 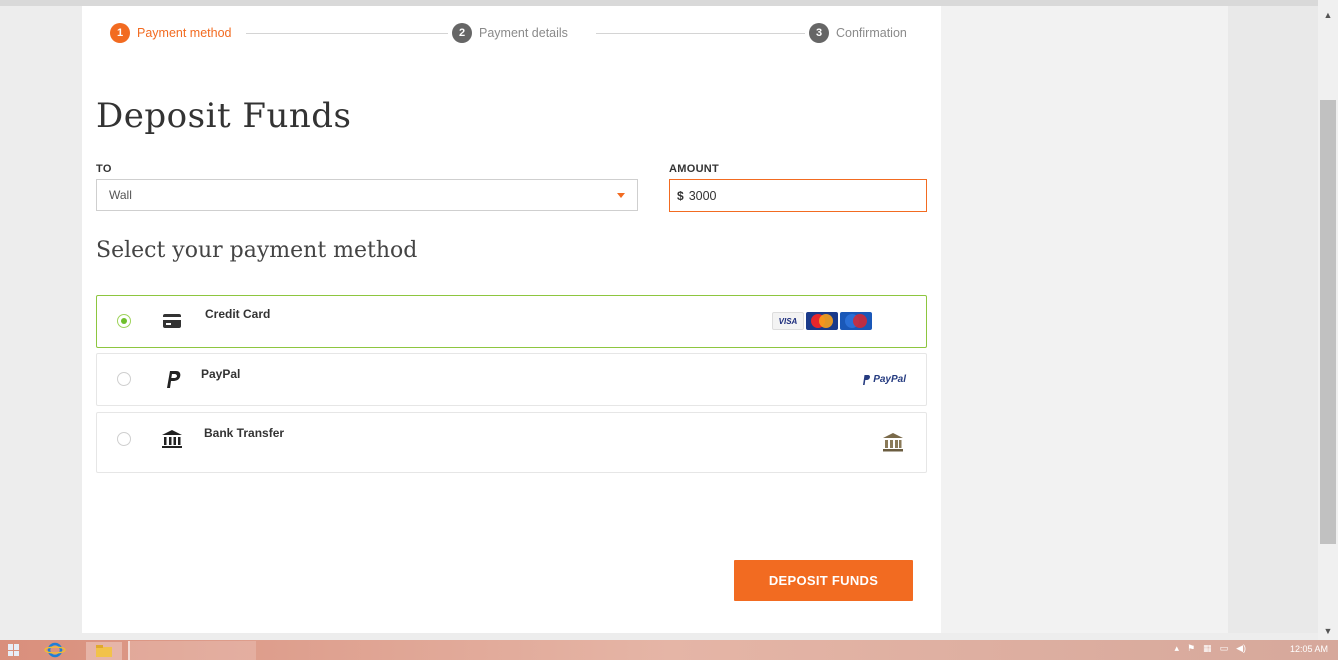 What do you see at coordinates (1191, 648) in the screenshot?
I see `tray-flag-icon: ⚑` at bounding box center [1191, 648].